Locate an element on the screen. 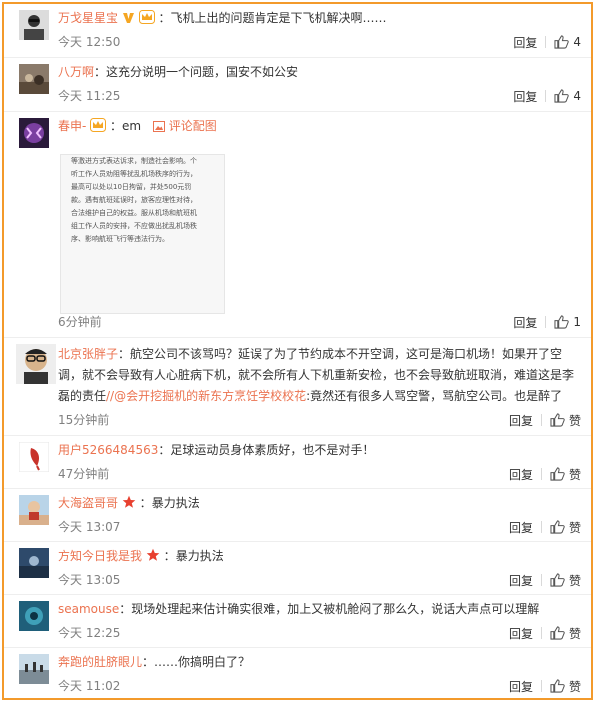 Image resolution: width=595 pixels, height=702 pixels. comment-item: 方知今日我是我 ：暴力执法 今天 13:05 回复 赞 is located at coordinates (297, 568).